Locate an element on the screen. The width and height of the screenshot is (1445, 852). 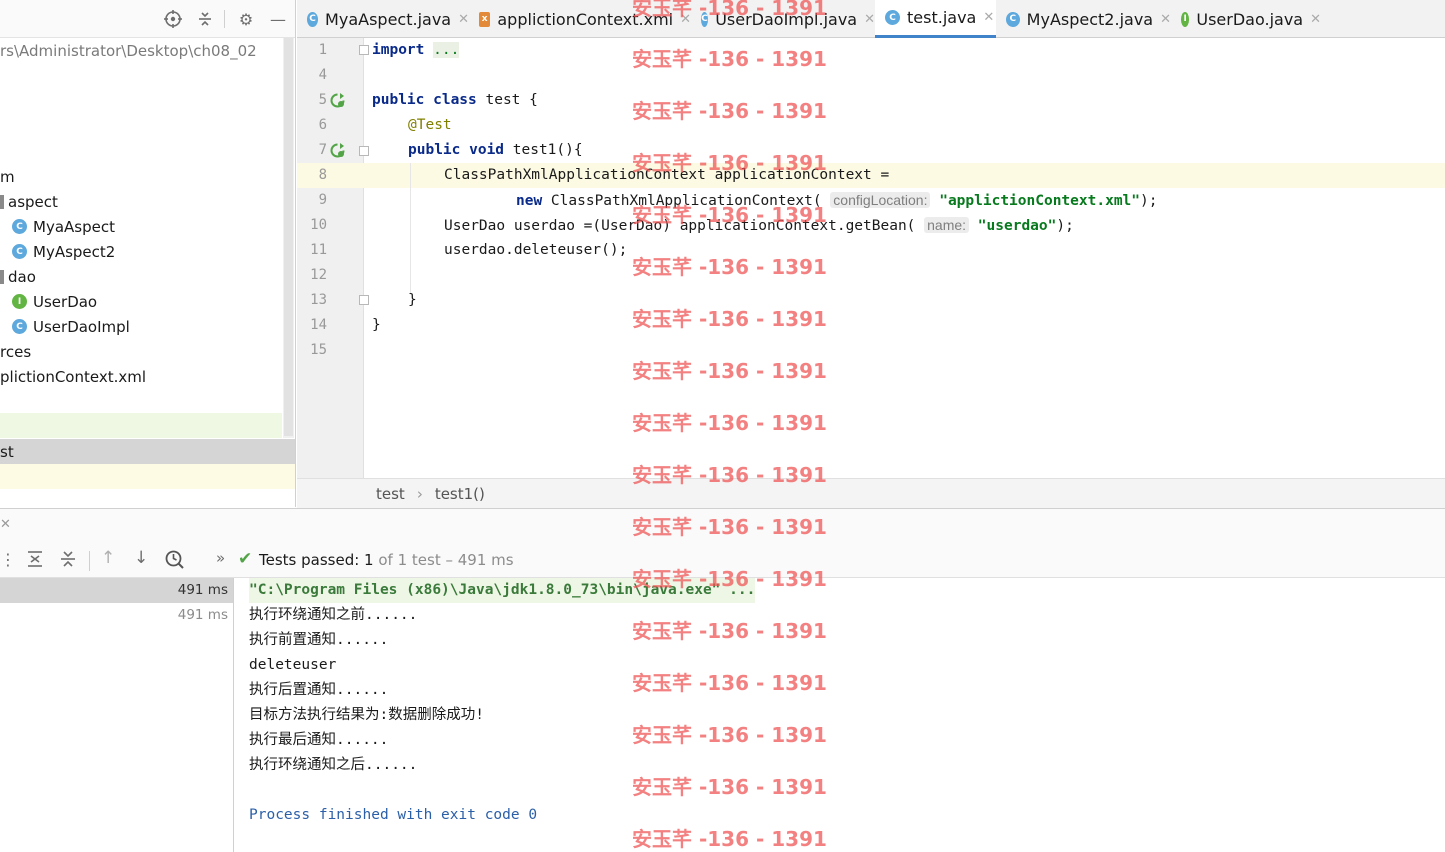
project-root-path: rs\Administrator\Desktop\ch08_02 is located at coordinates (128, 51).